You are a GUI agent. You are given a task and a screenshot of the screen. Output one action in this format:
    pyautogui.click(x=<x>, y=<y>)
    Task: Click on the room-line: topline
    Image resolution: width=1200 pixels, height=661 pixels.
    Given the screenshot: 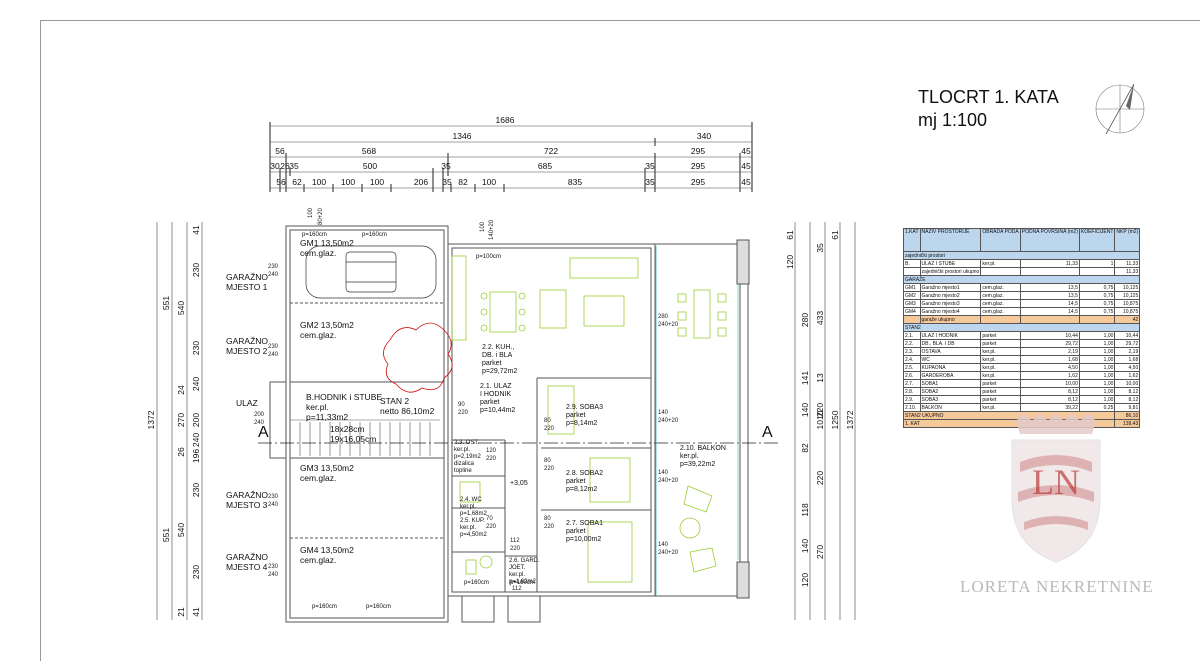 What is the action you would take?
    pyautogui.click(x=463, y=471)
    